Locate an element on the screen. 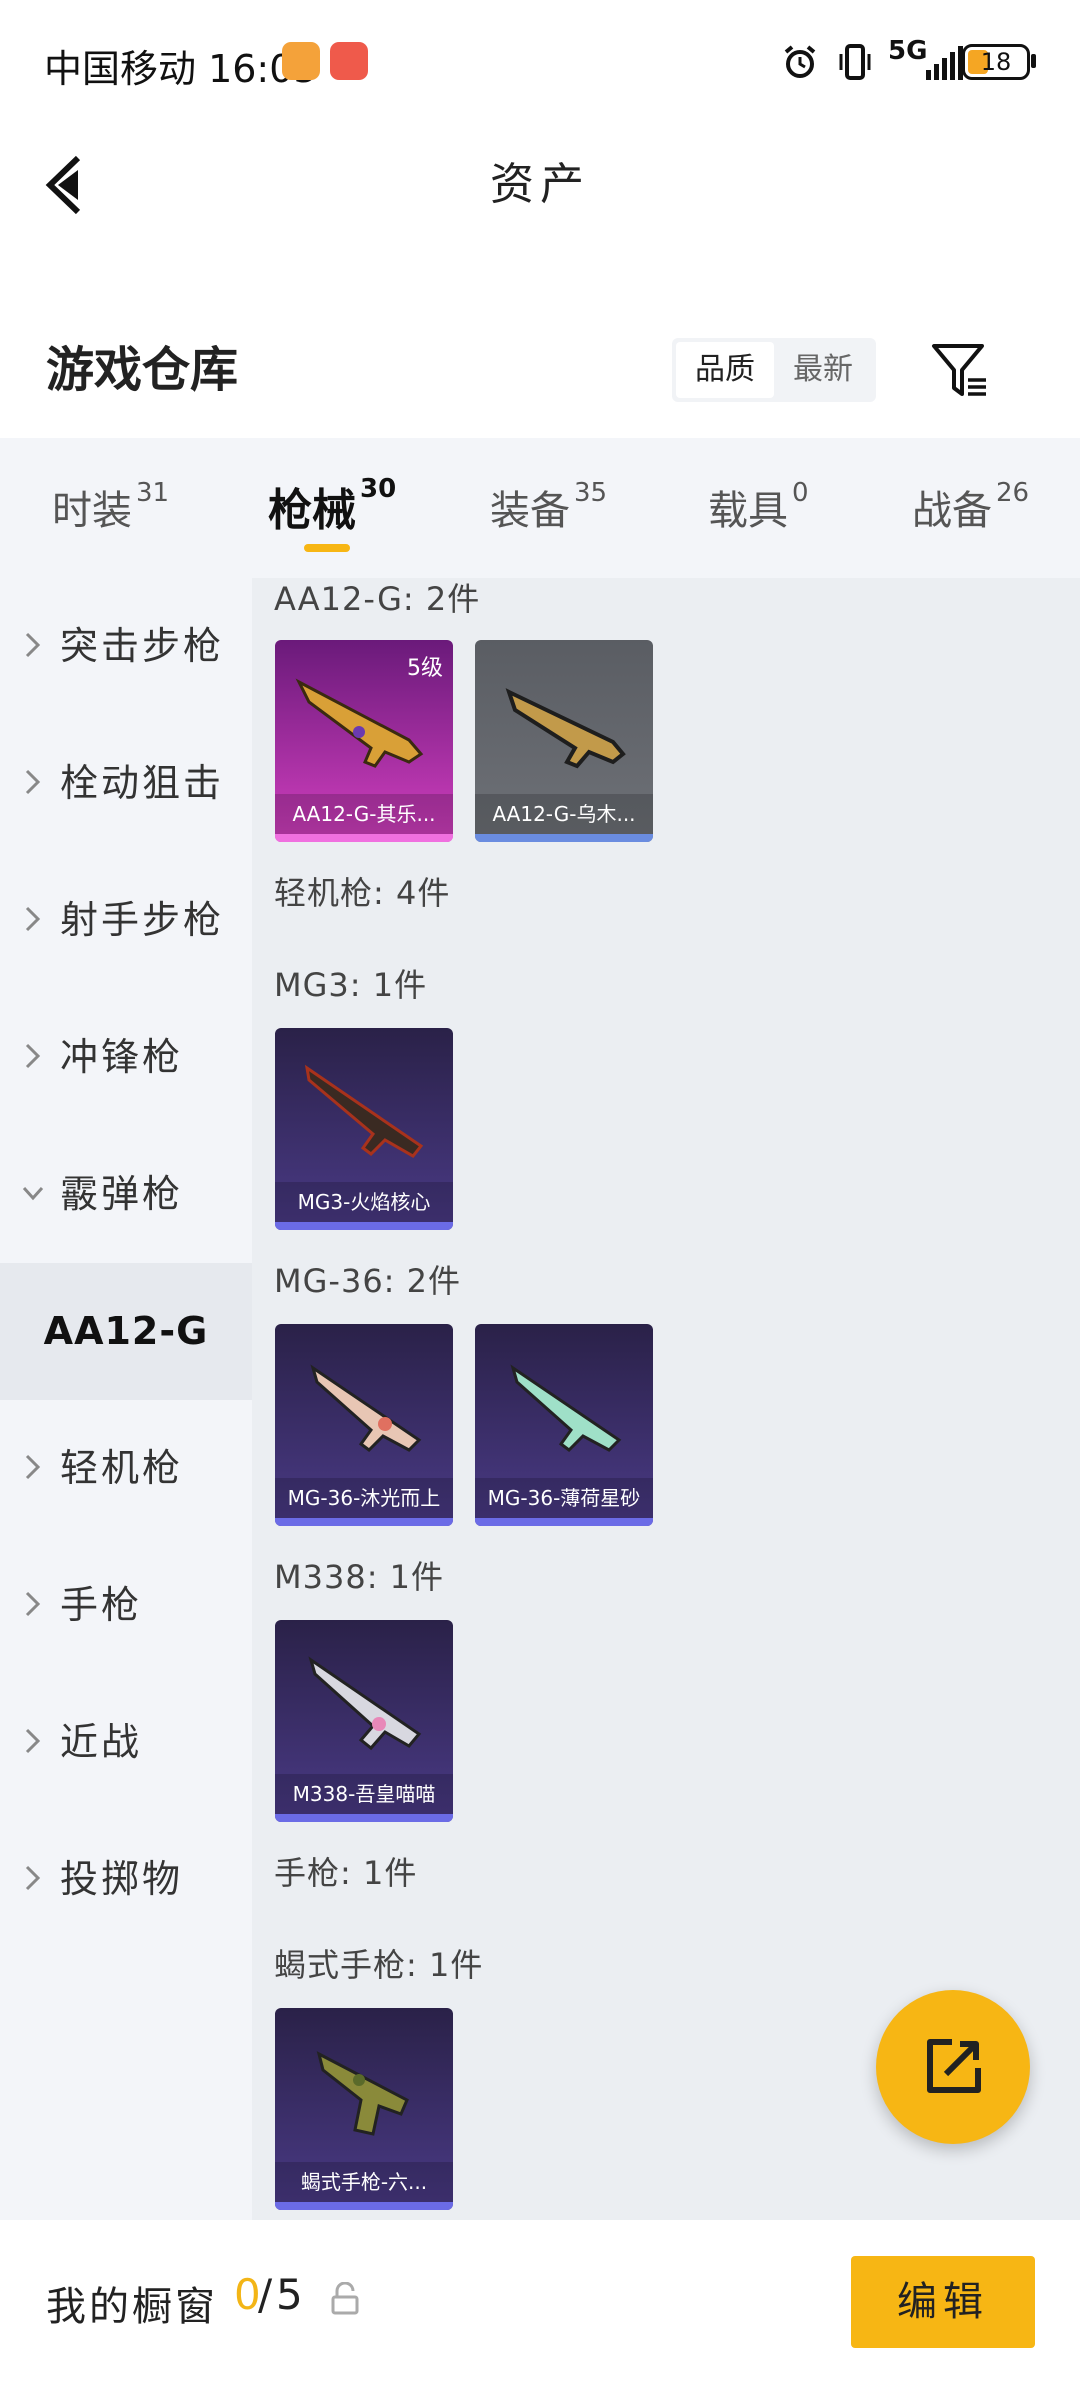  tab-count: 26 is located at coordinates (1013, 493).